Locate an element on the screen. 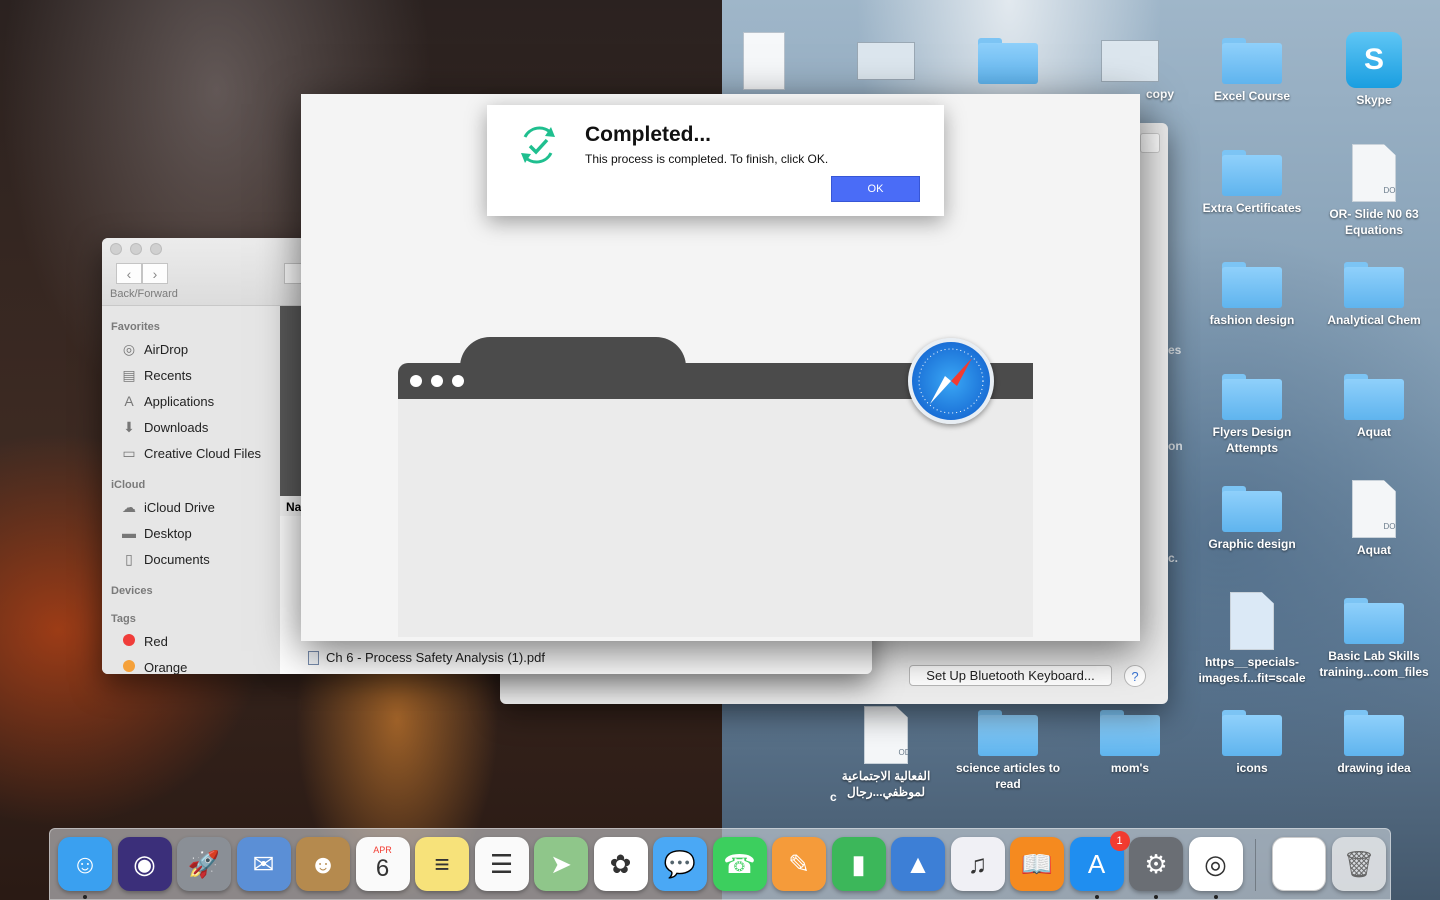 This screenshot has height=900, width=1440. sidebar-item-icloud-drive: ☁ iCloud Drive is located at coordinates (191, 507).